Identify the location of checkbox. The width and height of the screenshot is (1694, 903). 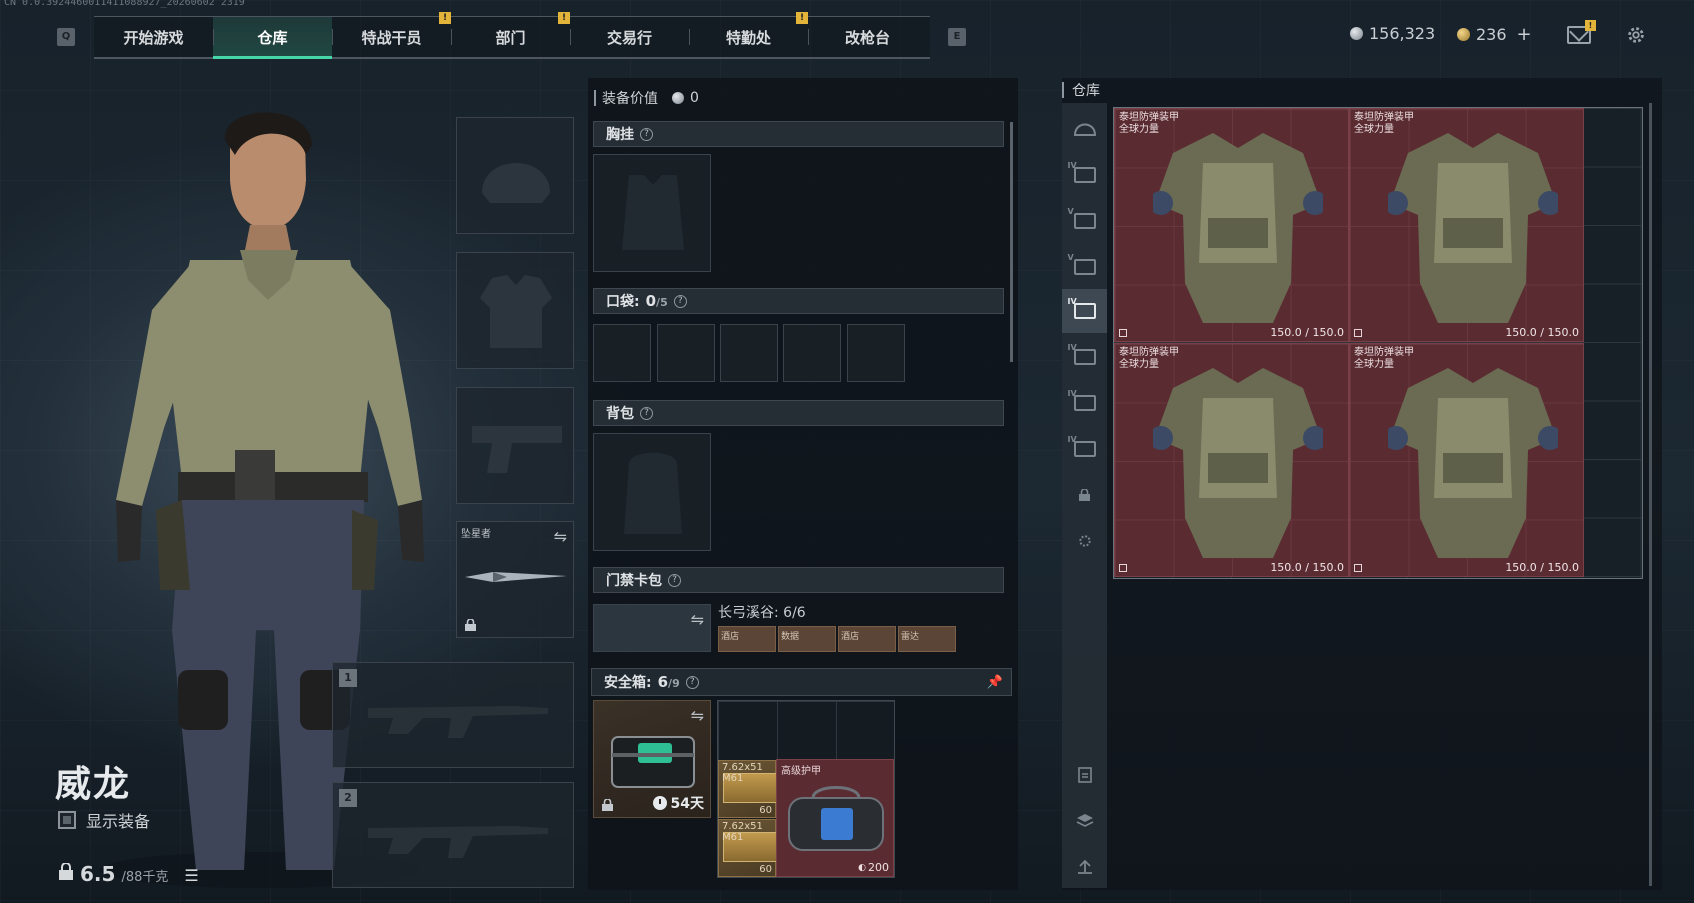
(67, 820).